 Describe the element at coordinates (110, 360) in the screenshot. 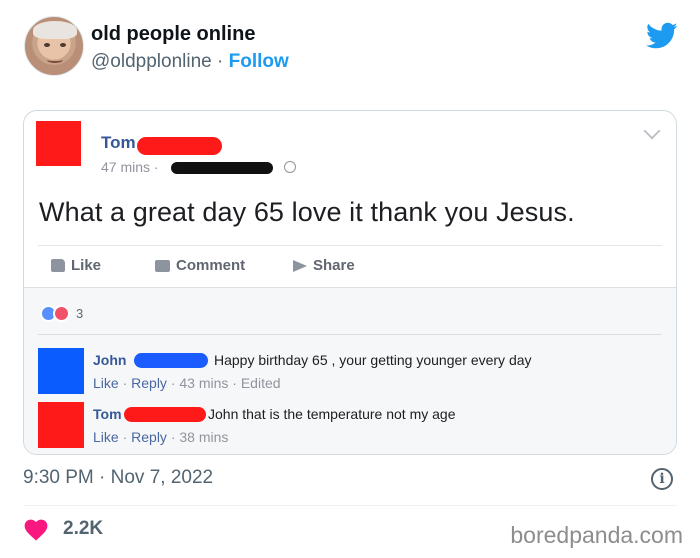

I see `comment-author: John` at that location.